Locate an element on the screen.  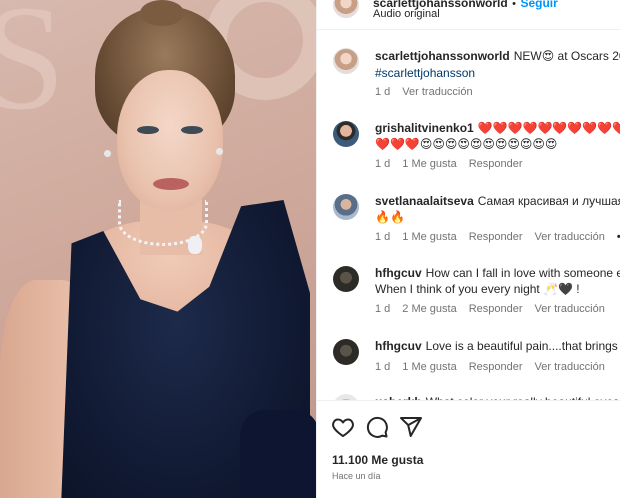
comment-meta: 1 d 1 Me gusta Responder is located at coordinates (455, 164).